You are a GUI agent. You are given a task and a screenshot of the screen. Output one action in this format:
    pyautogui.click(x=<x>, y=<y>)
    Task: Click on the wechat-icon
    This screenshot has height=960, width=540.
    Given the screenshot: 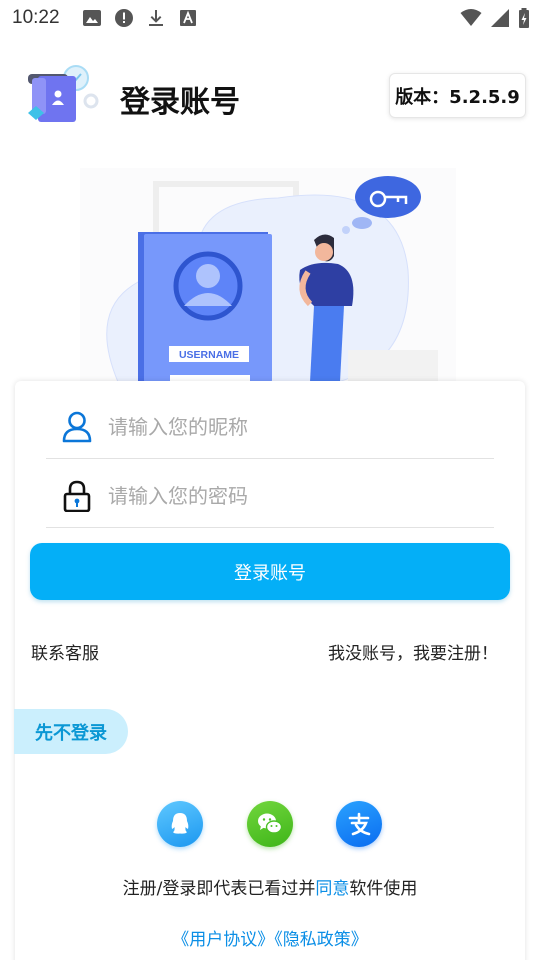 What is the action you would take?
    pyautogui.click(x=270, y=823)
    